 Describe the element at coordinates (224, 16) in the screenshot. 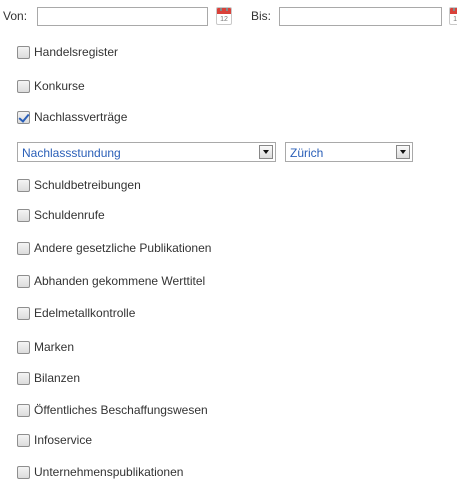

I see `from-calendar-icon: 12` at that location.